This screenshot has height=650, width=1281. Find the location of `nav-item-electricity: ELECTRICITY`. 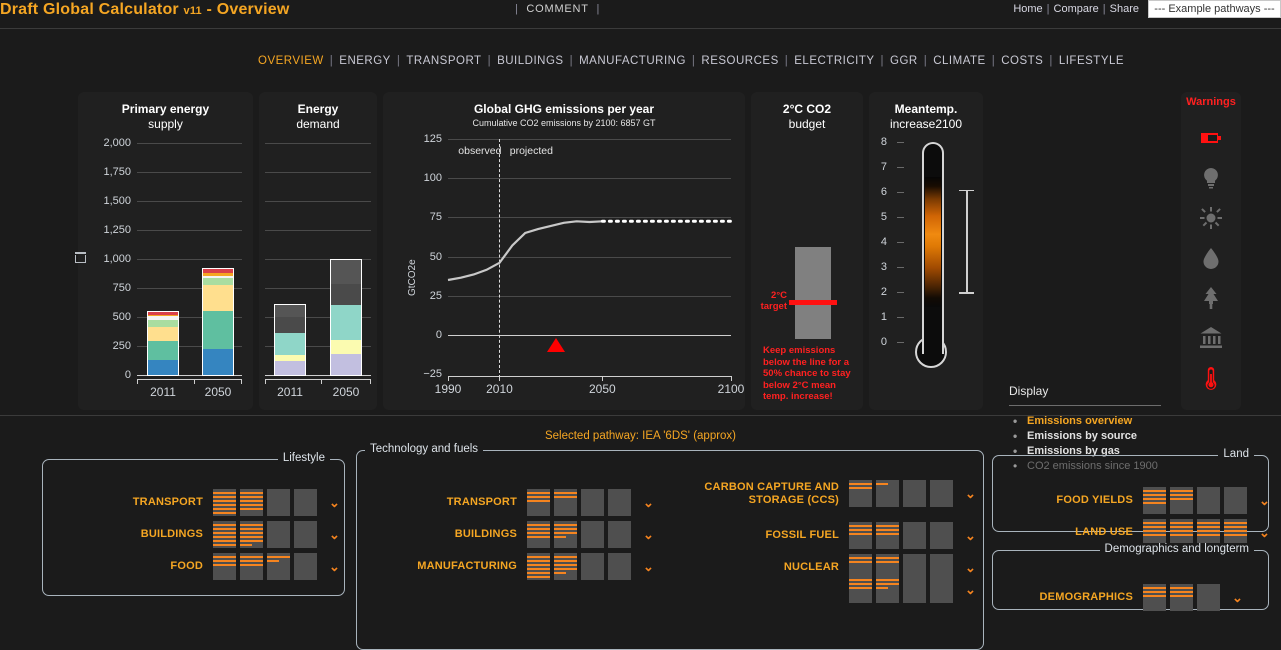

nav-item-electricity: ELECTRICITY is located at coordinates (834, 61).